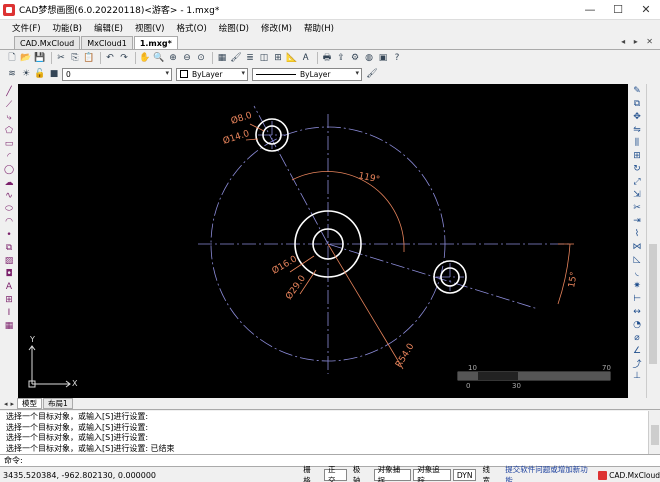 The width and height of the screenshot is (660, 482). Describe the element at coordinates (637, 298) in the screenshot. I see `measure-distance-icon: ⊢` at that location.